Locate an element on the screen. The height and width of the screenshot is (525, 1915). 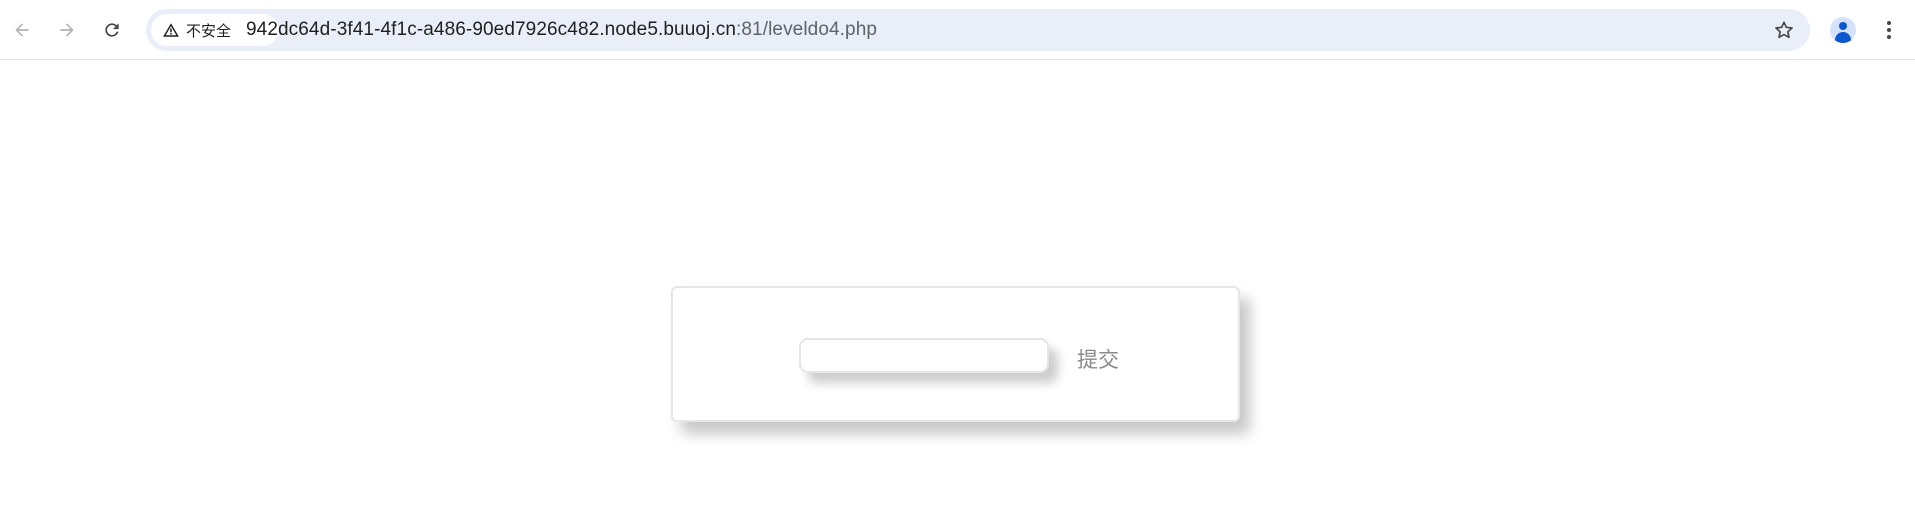
arrow-right-icon is located at coordinates (67, 30).